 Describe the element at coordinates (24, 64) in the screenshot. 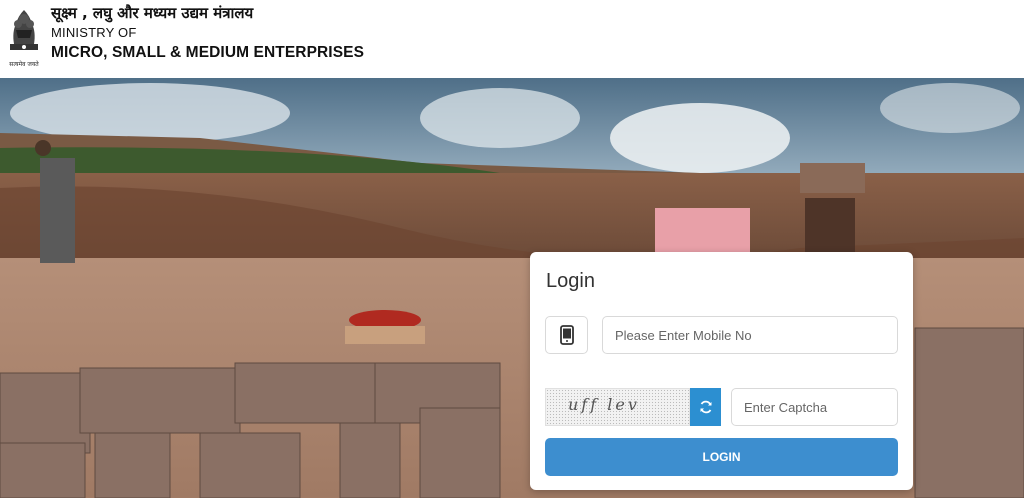

I see `emblem-caption: सत्यमेव जयते` at that location.